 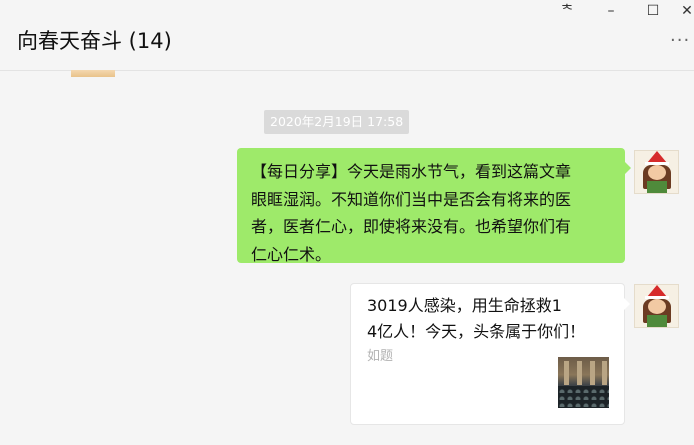 I want to click on message-line: 【每日分享】今天是雨水节气，看到这篇文章, so click(x=411, y=171).